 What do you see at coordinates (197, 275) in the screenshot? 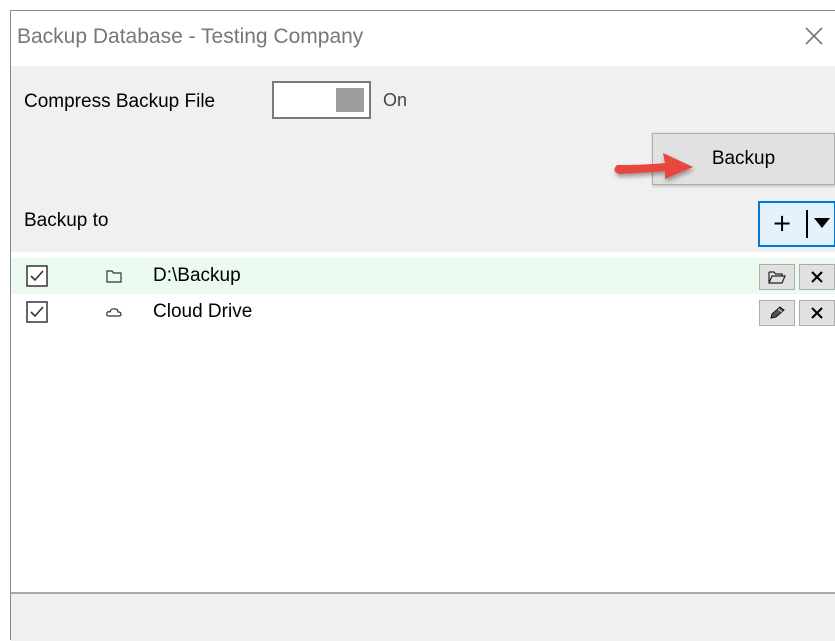
I see `destination-label: D:\Backup` at bounding box center [197, 275].